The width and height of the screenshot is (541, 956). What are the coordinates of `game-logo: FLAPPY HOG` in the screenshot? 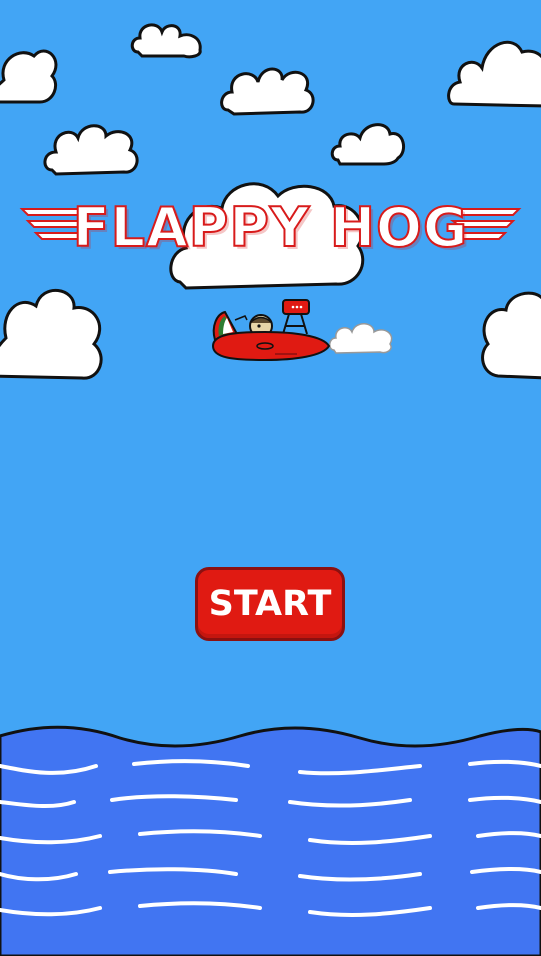 It's located at (270, 227).